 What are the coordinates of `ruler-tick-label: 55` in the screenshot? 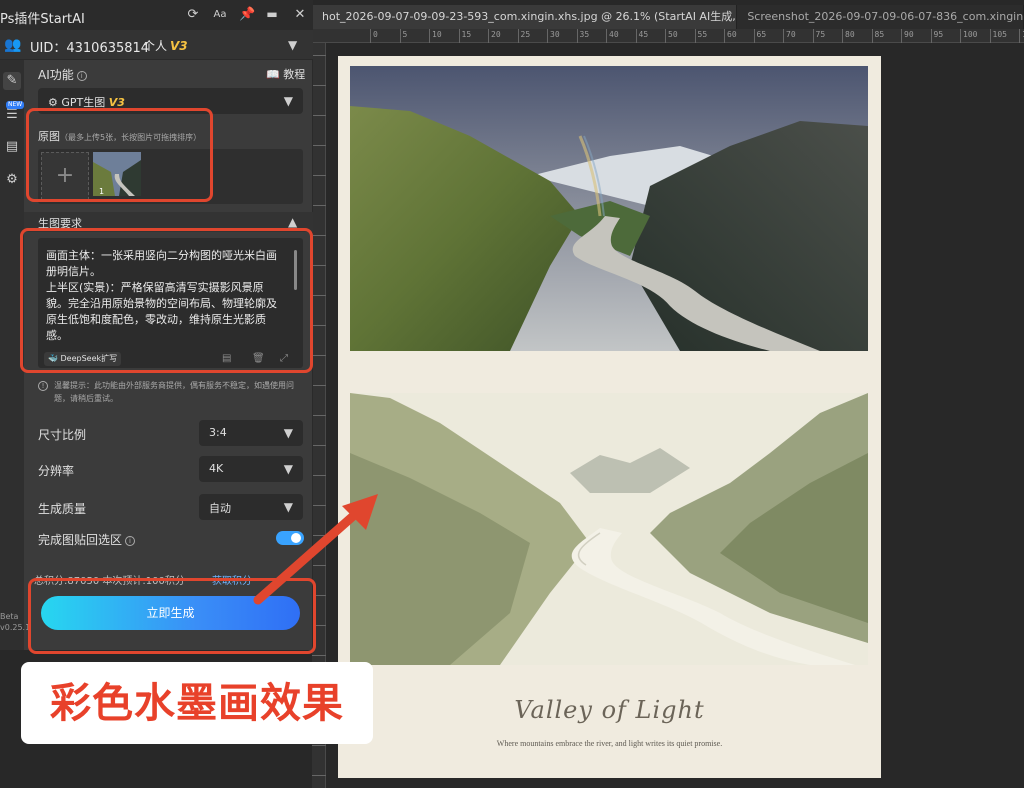 It's located at (702, 34).